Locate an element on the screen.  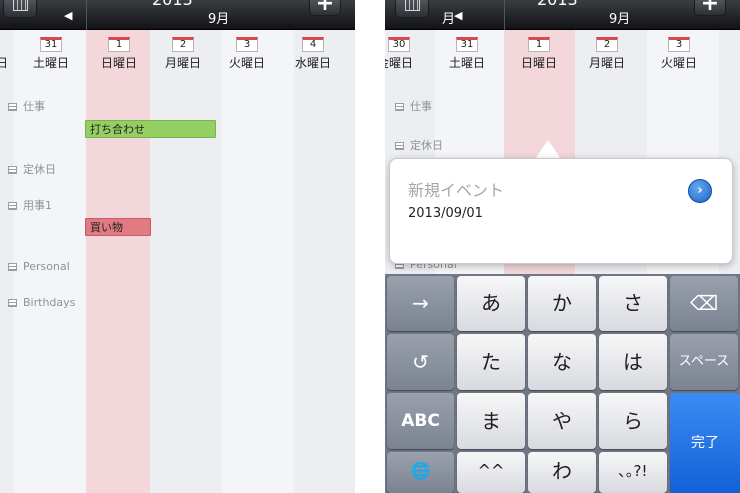
key-ya: や is located at coordinates (562, 421).